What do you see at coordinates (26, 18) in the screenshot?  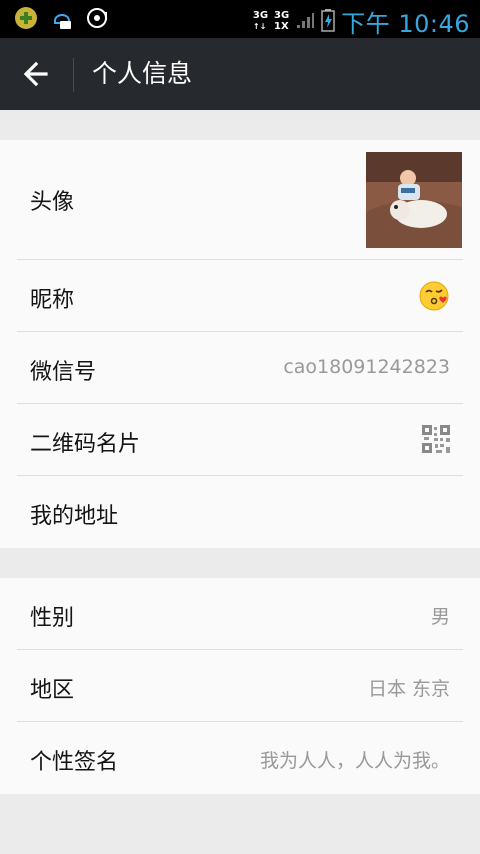 I see `app-notification-icon` at bounding box center [26, 18].